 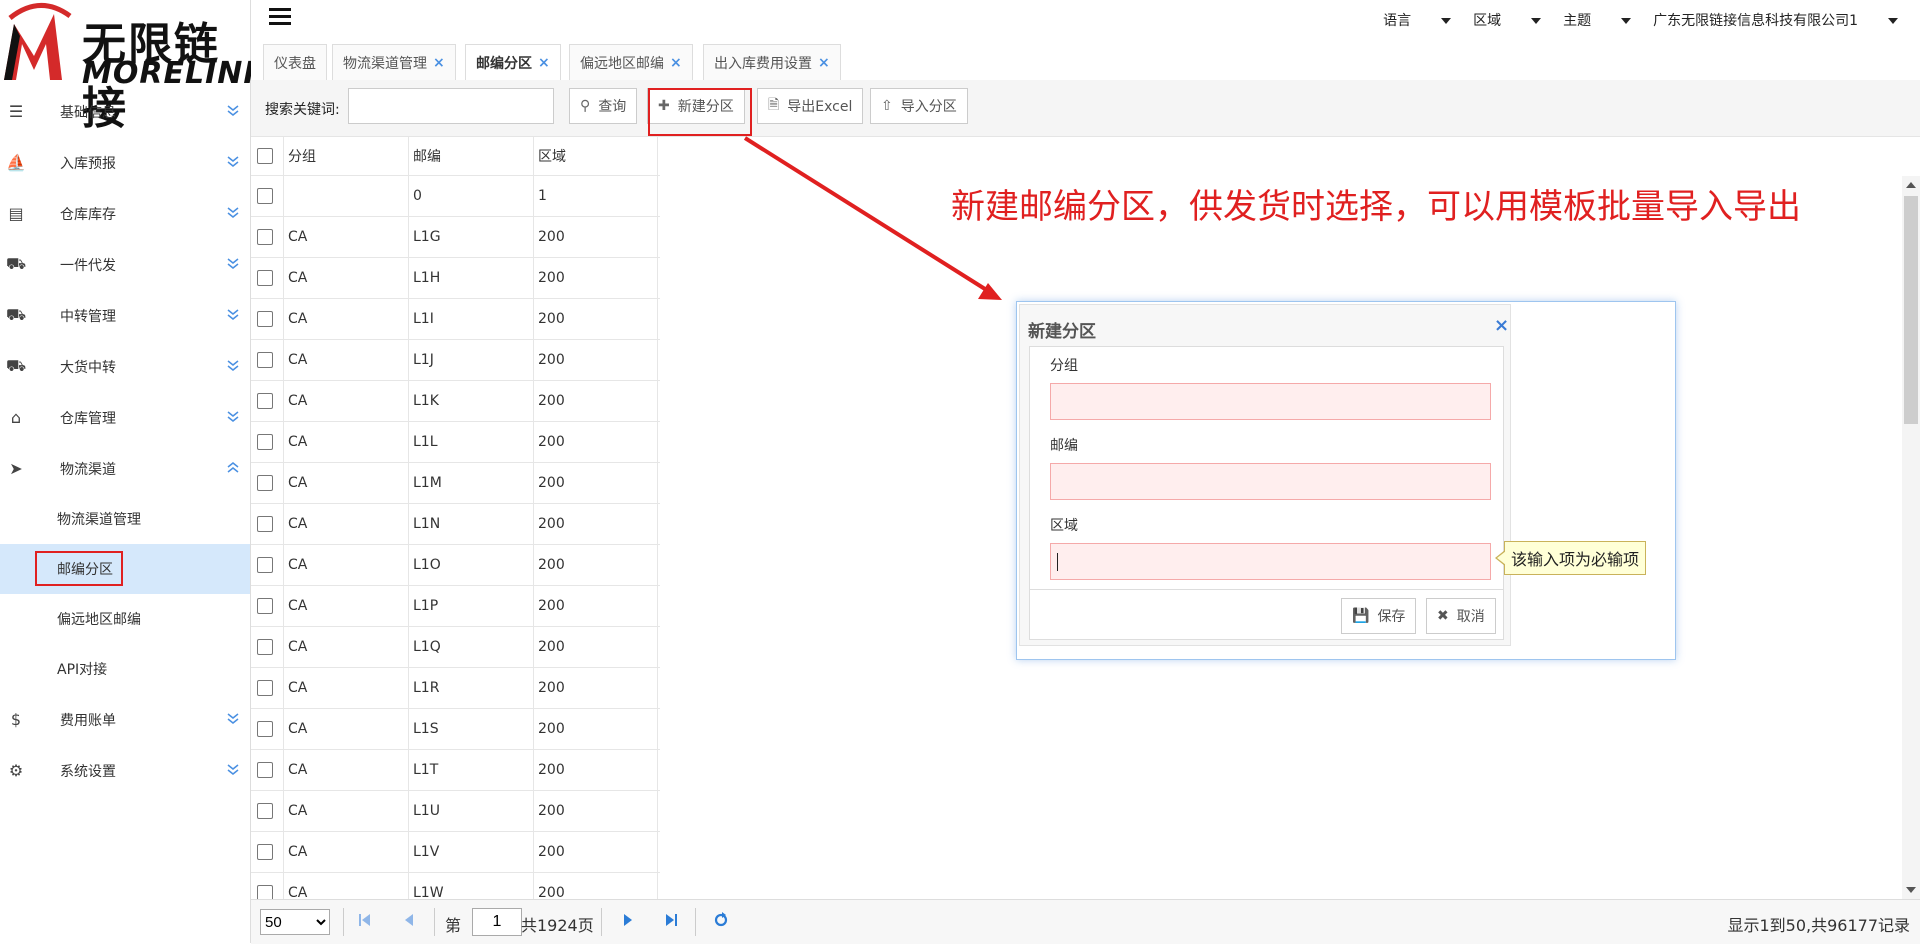 I want to click on hamburger-menu-icon, so click(x=280, y=18).